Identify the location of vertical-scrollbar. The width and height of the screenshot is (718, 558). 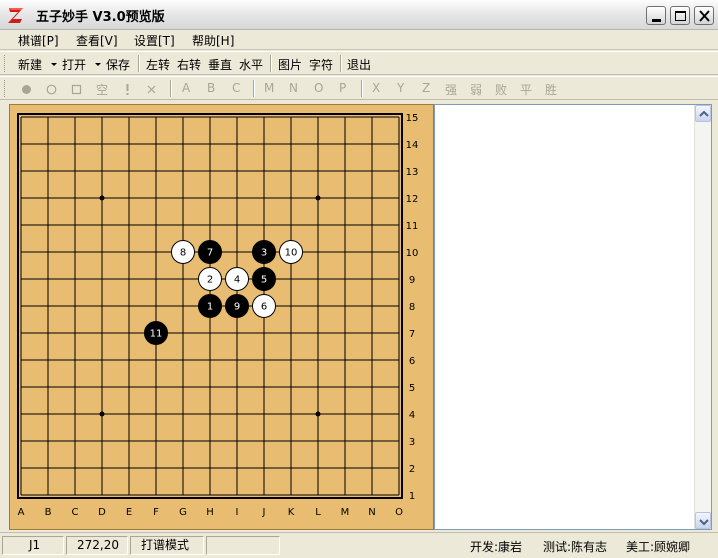
(702, 317).